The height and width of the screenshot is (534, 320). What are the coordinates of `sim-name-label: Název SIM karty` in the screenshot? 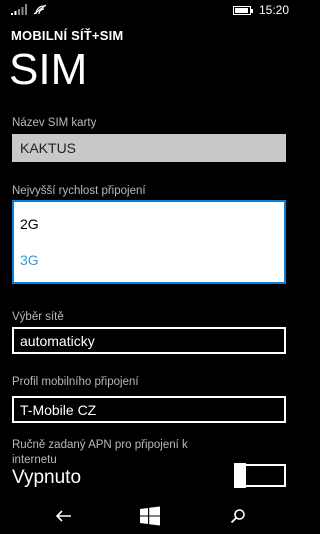 It's located at (54, 123).